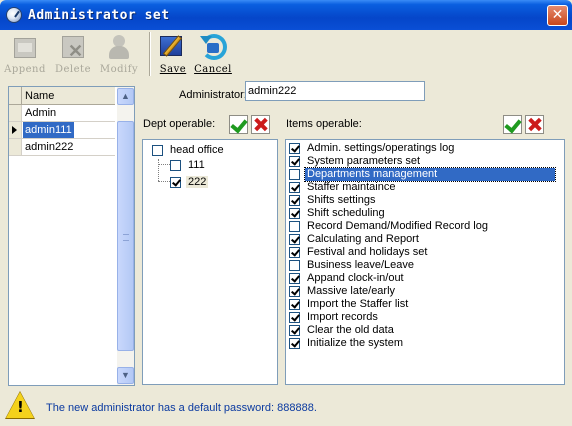 The width and height of the screenshot is (572, 426). Describe the element at coordinates (213, 69) in the screenshot. I see `cancel-label: Cancel` at that location.